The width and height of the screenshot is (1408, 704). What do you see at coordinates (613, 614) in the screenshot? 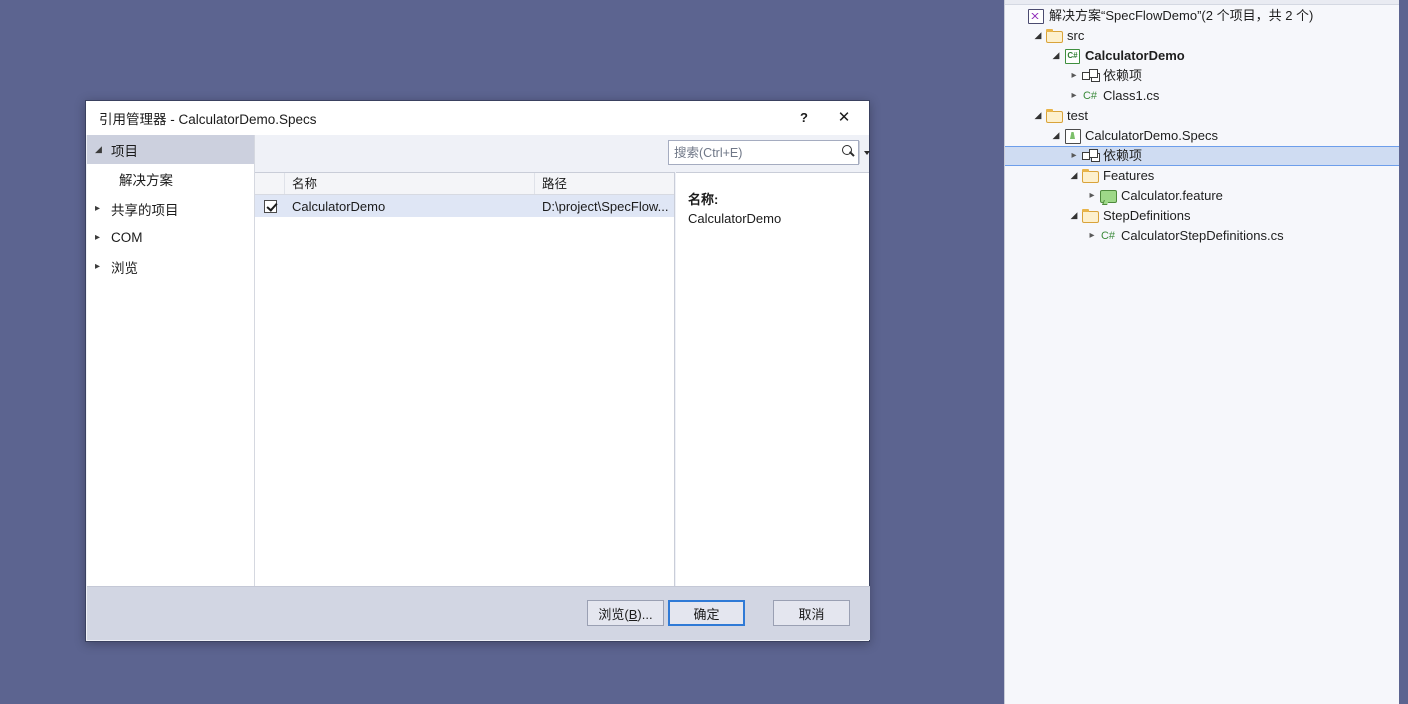
I see `browse-label-pre: 浏览(` at bounding box center [613, 614].